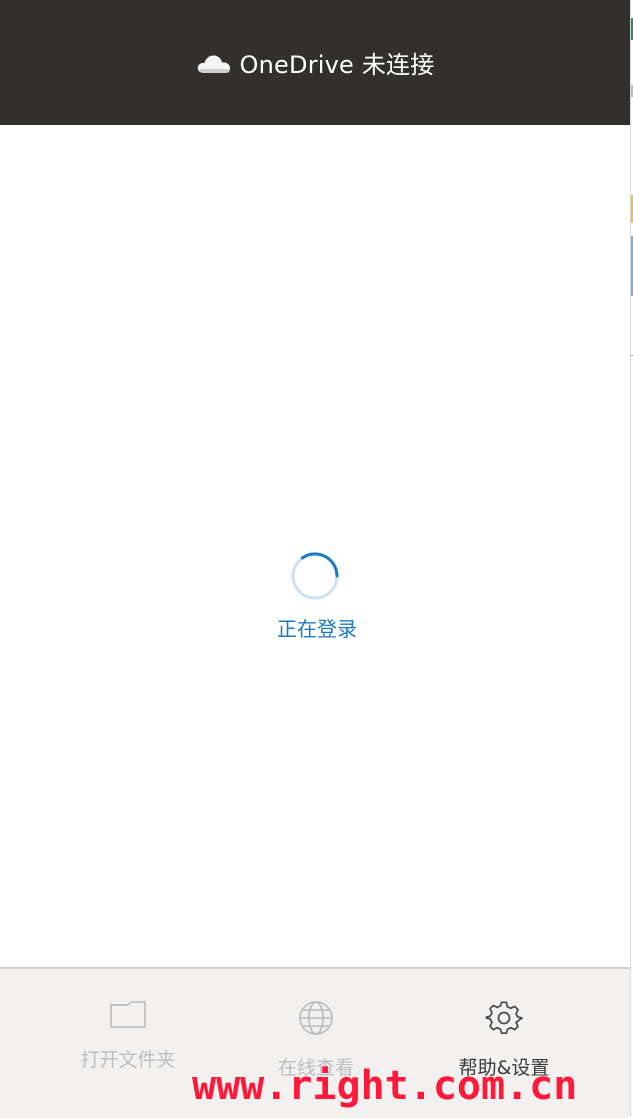  Describe the element at coordinates (316, 1018) in the screenshot. I see `globe-icon` at that location.